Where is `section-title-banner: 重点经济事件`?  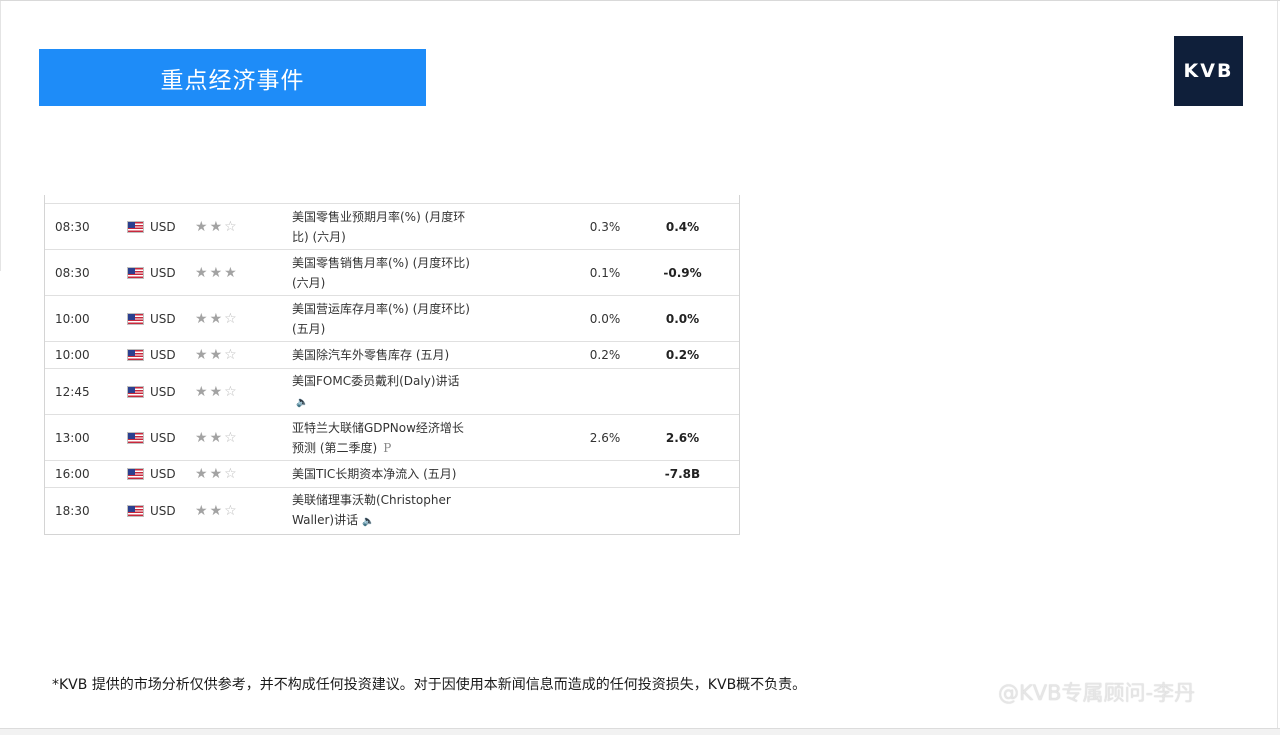
section-title-banner: 重点经济事件 is located at coordinates (232, 77).